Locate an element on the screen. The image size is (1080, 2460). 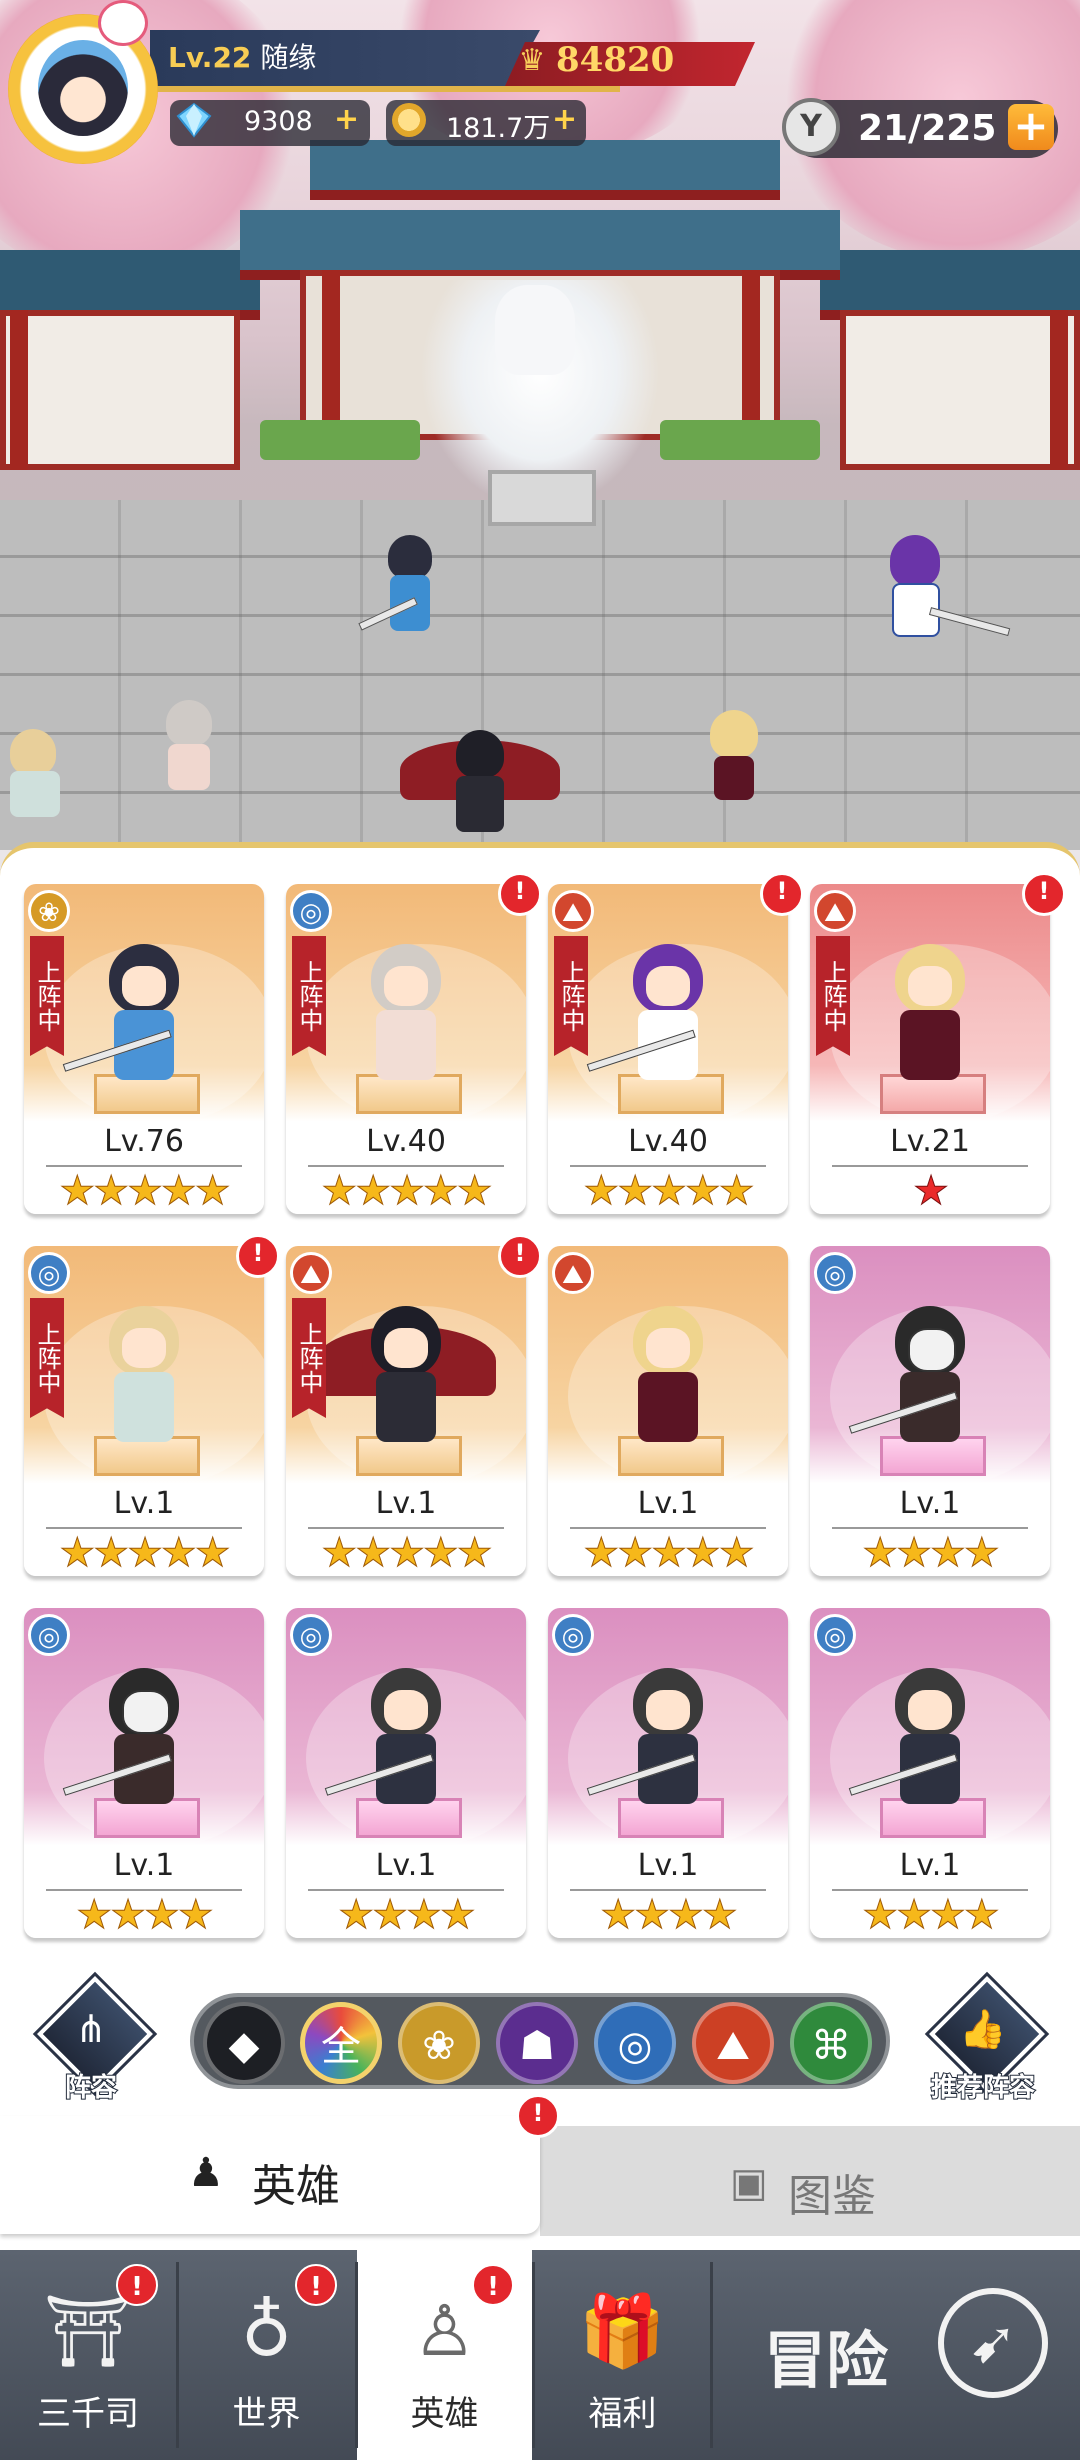
hero-sprite-blonde-girl is located at coordinates (735, 760).